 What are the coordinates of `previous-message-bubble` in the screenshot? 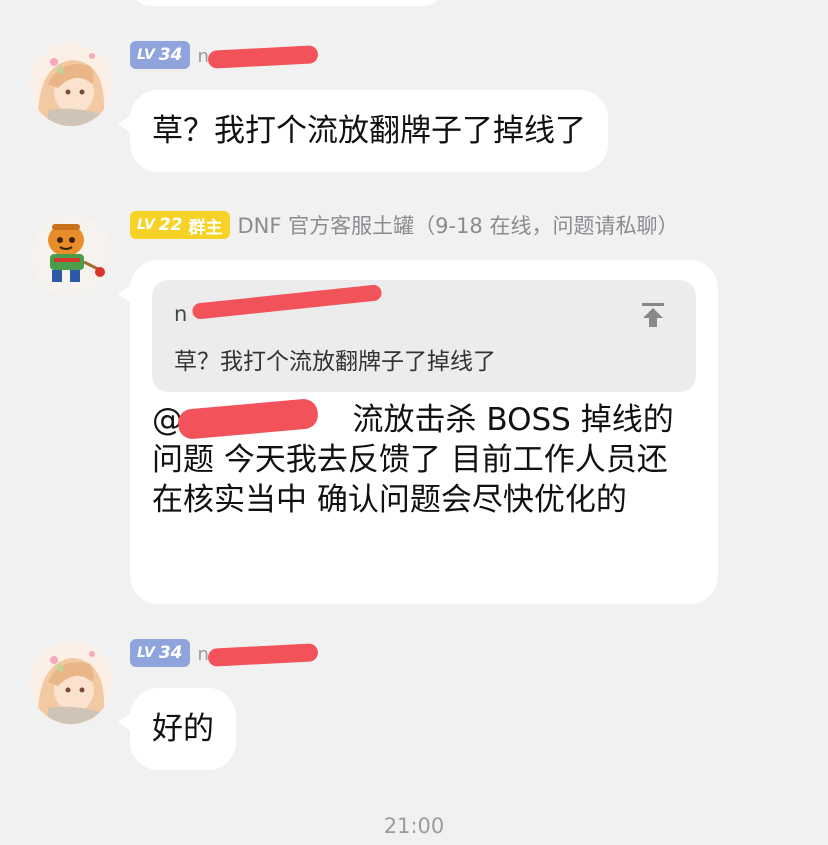 It's located at (287, 3).